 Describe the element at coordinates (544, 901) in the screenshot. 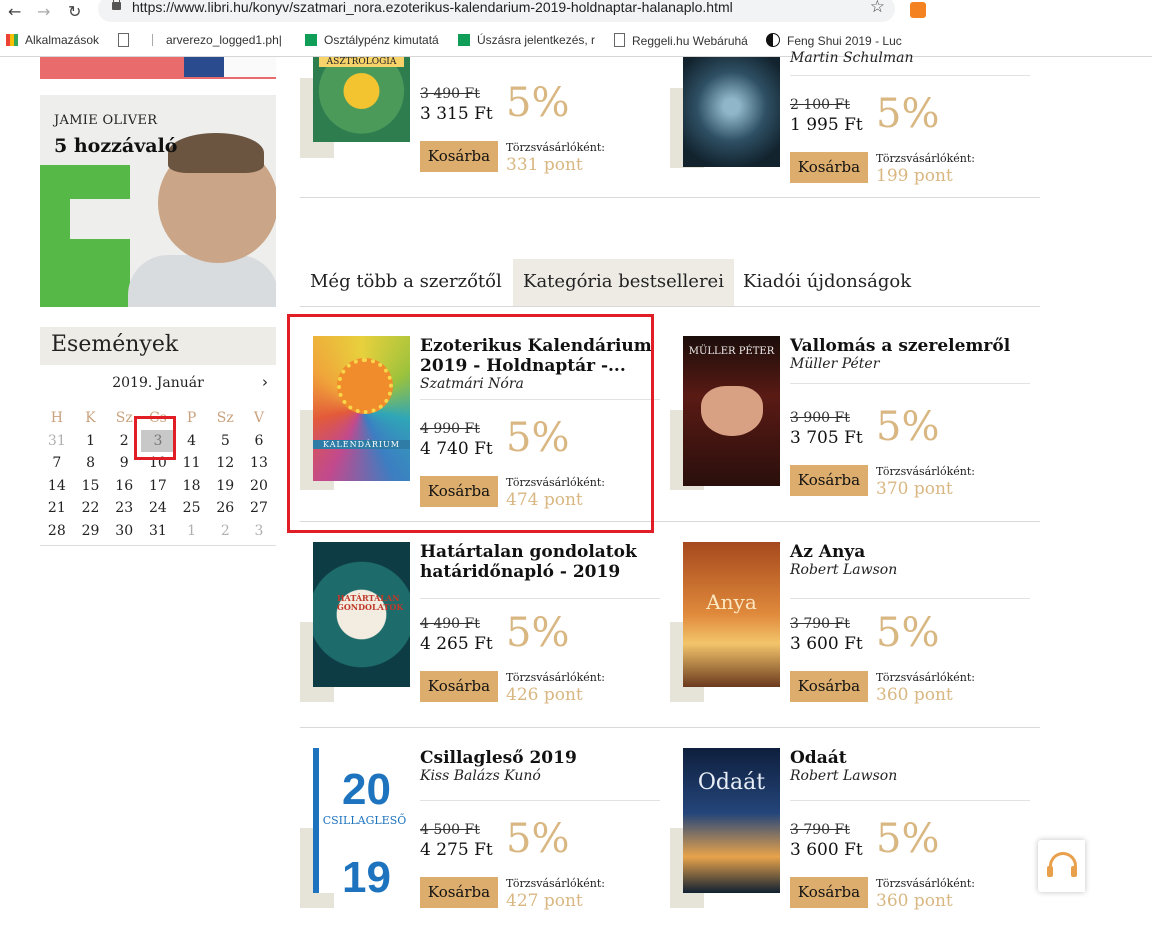

I see `loyalty-points: 427 pont` at that location.